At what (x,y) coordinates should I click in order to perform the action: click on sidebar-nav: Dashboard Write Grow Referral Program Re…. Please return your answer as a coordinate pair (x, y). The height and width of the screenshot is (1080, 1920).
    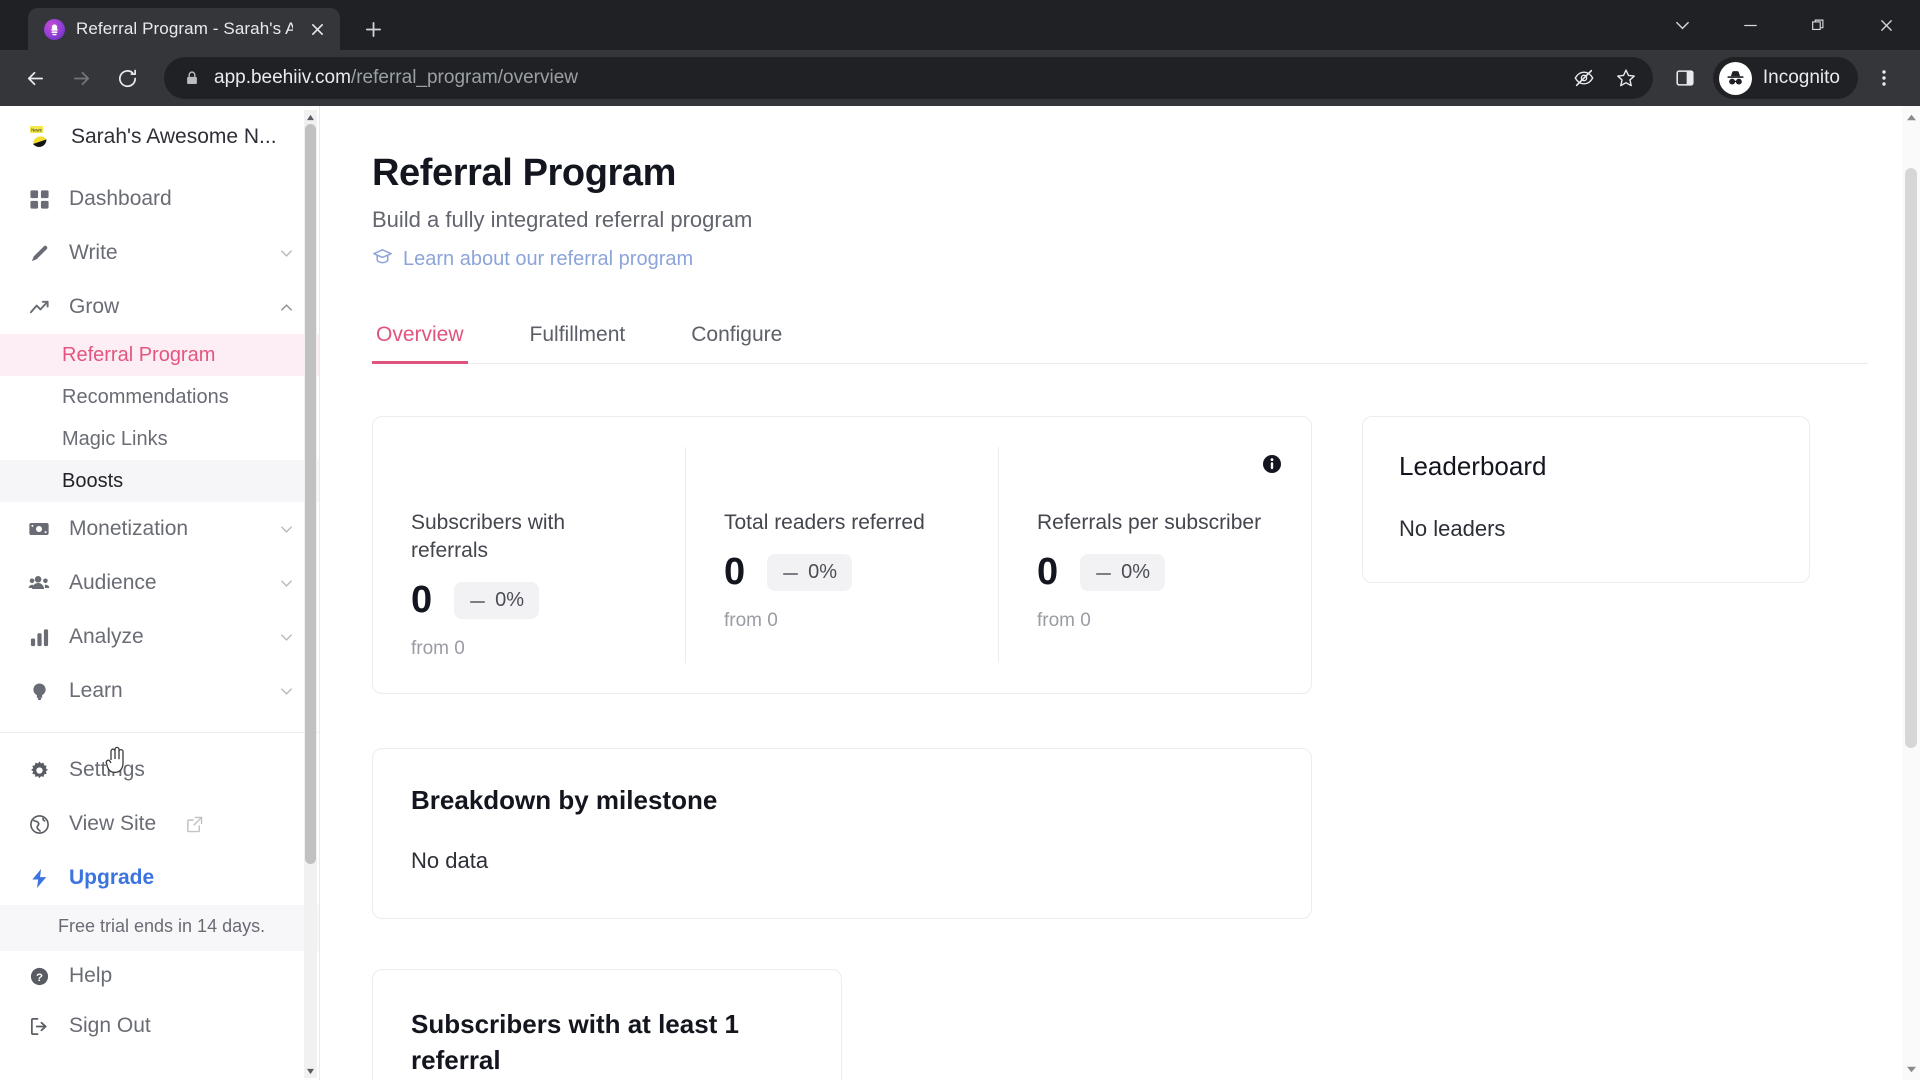
    Looking at the image, I should click on (159, 609).